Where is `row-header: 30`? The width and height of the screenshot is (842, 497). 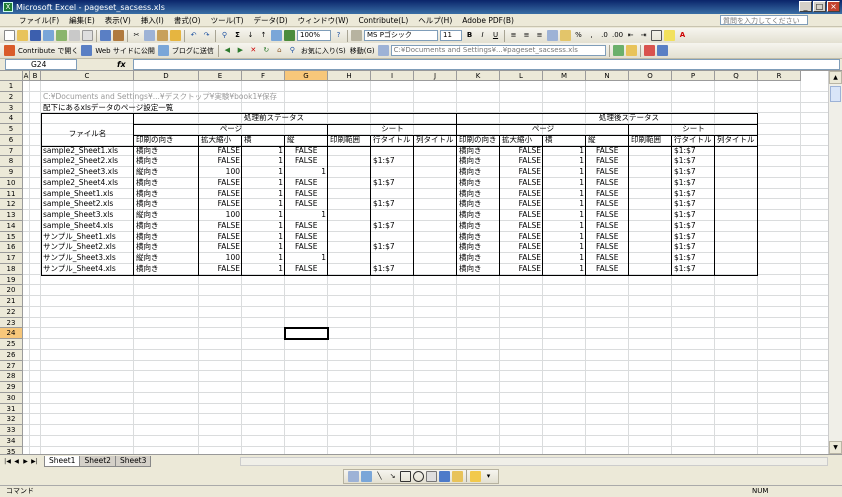
row-header: 30 is located at coordinates (11, 398).